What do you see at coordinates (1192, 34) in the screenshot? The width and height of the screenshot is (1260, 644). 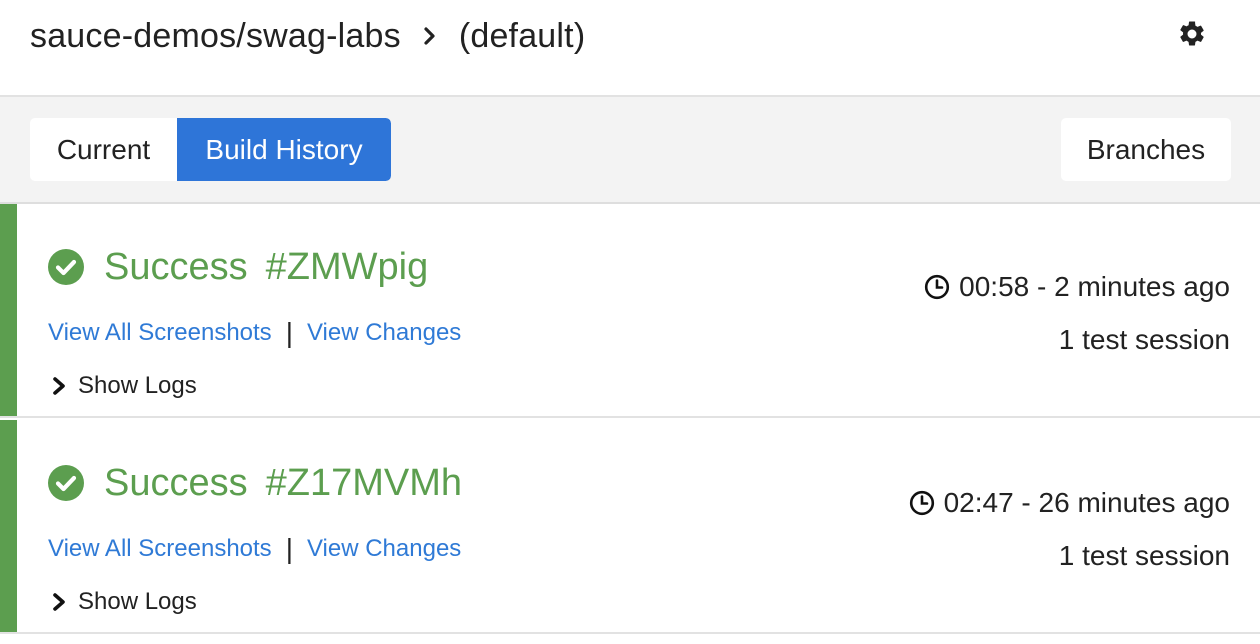 I see `gear-icon` at bounding box center [1192, 34].